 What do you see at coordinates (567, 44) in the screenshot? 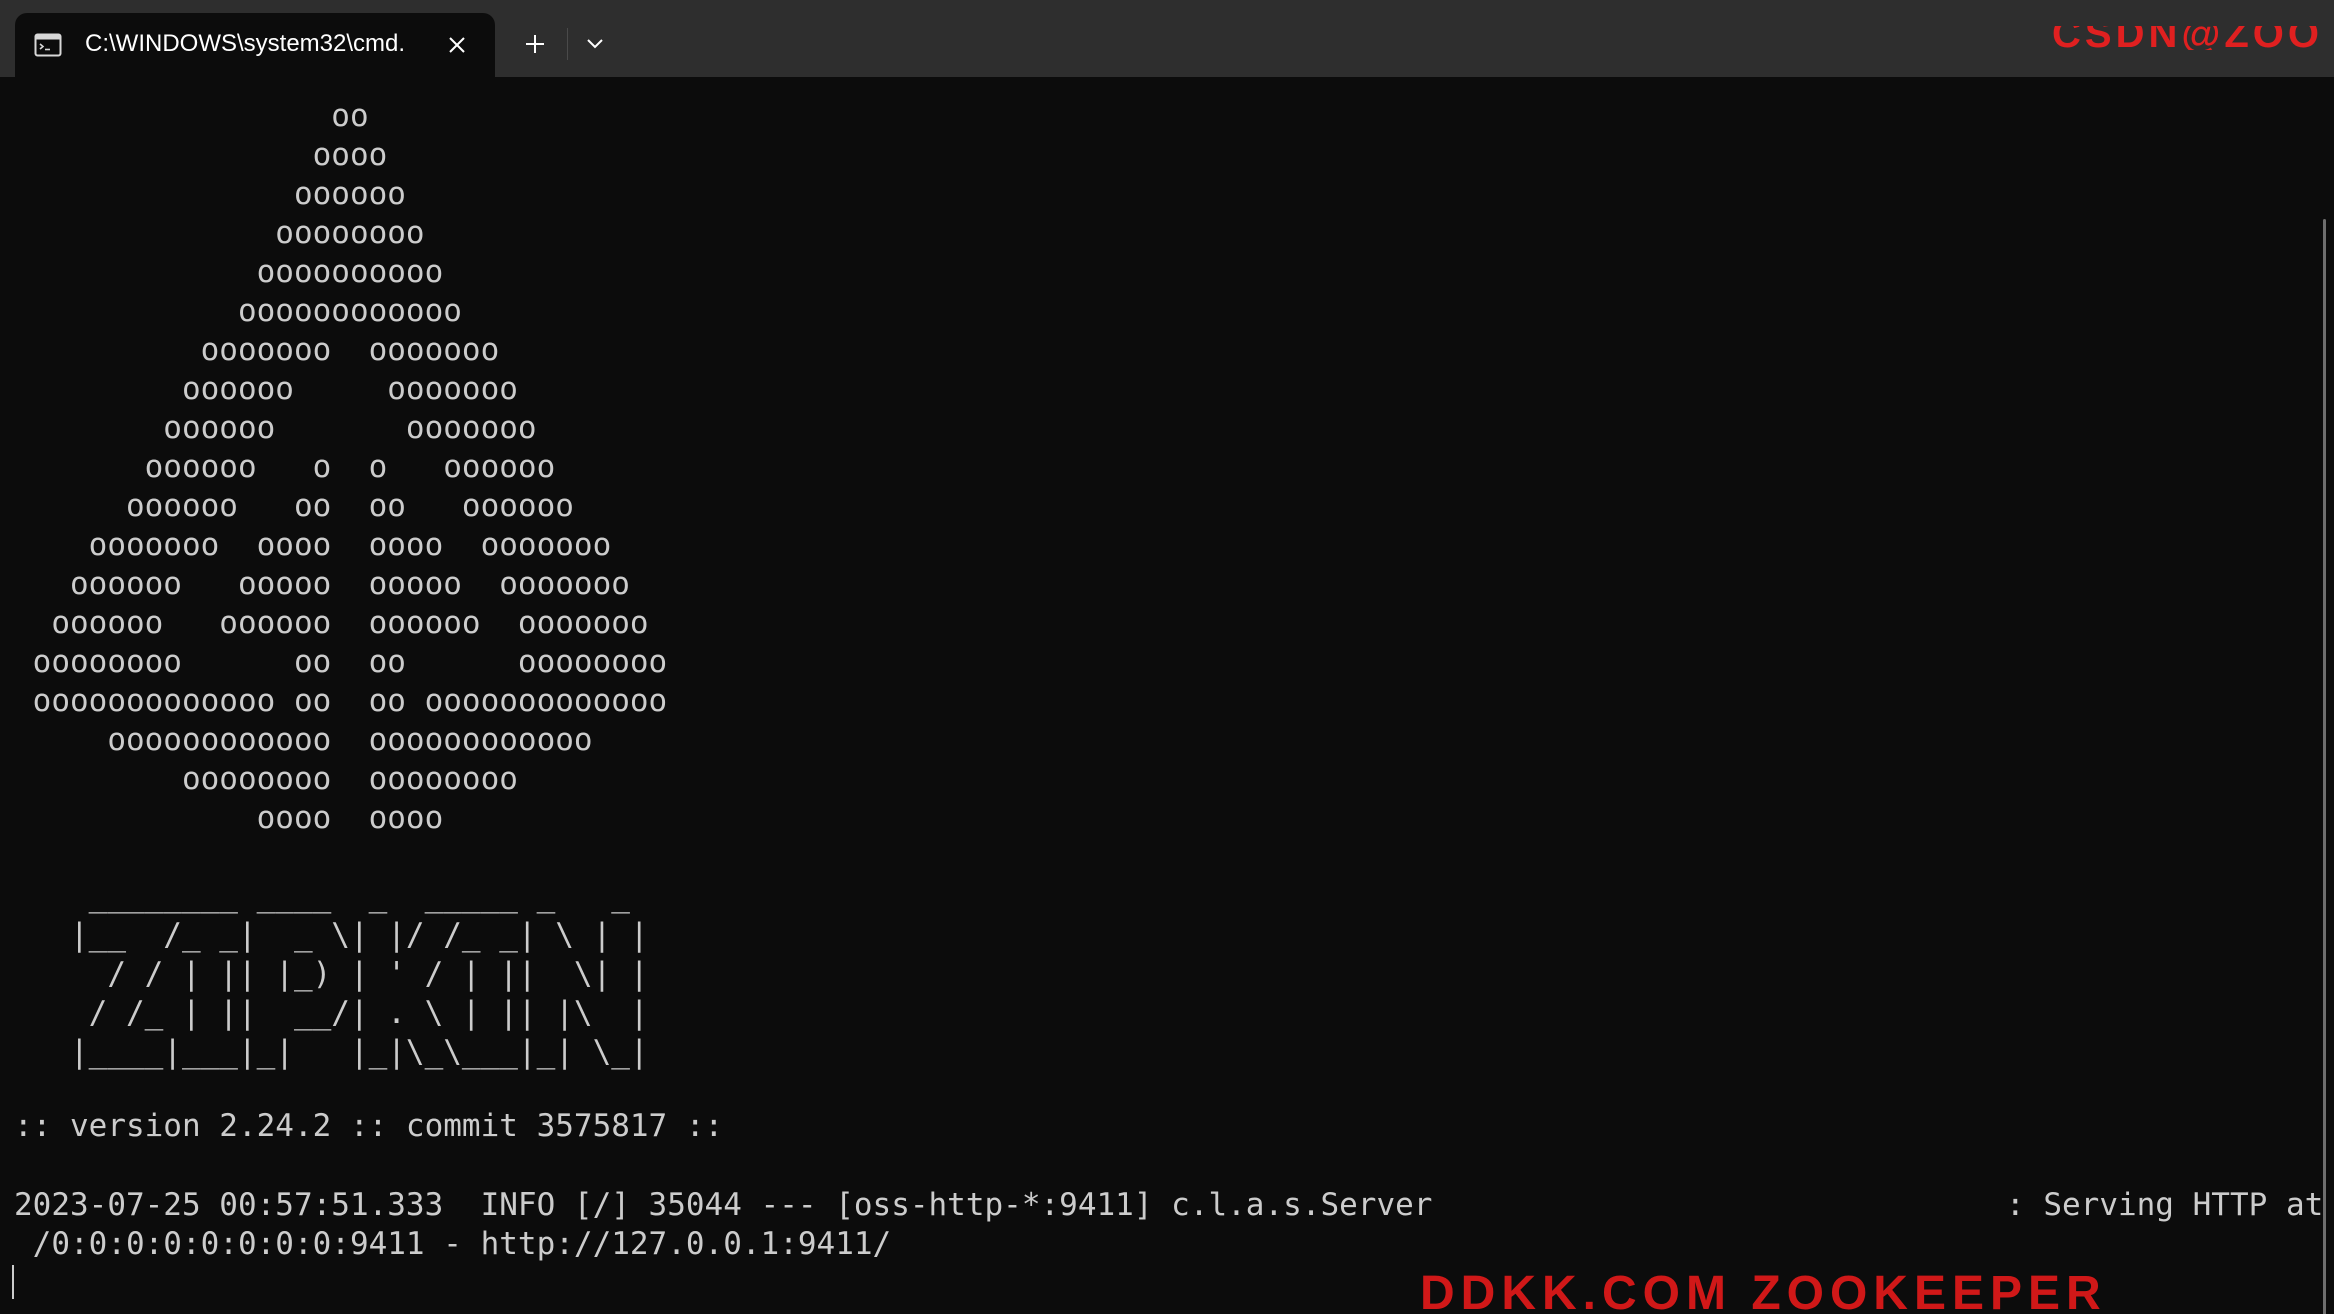
I see `tab-divider` at bounding box center [567, 44].